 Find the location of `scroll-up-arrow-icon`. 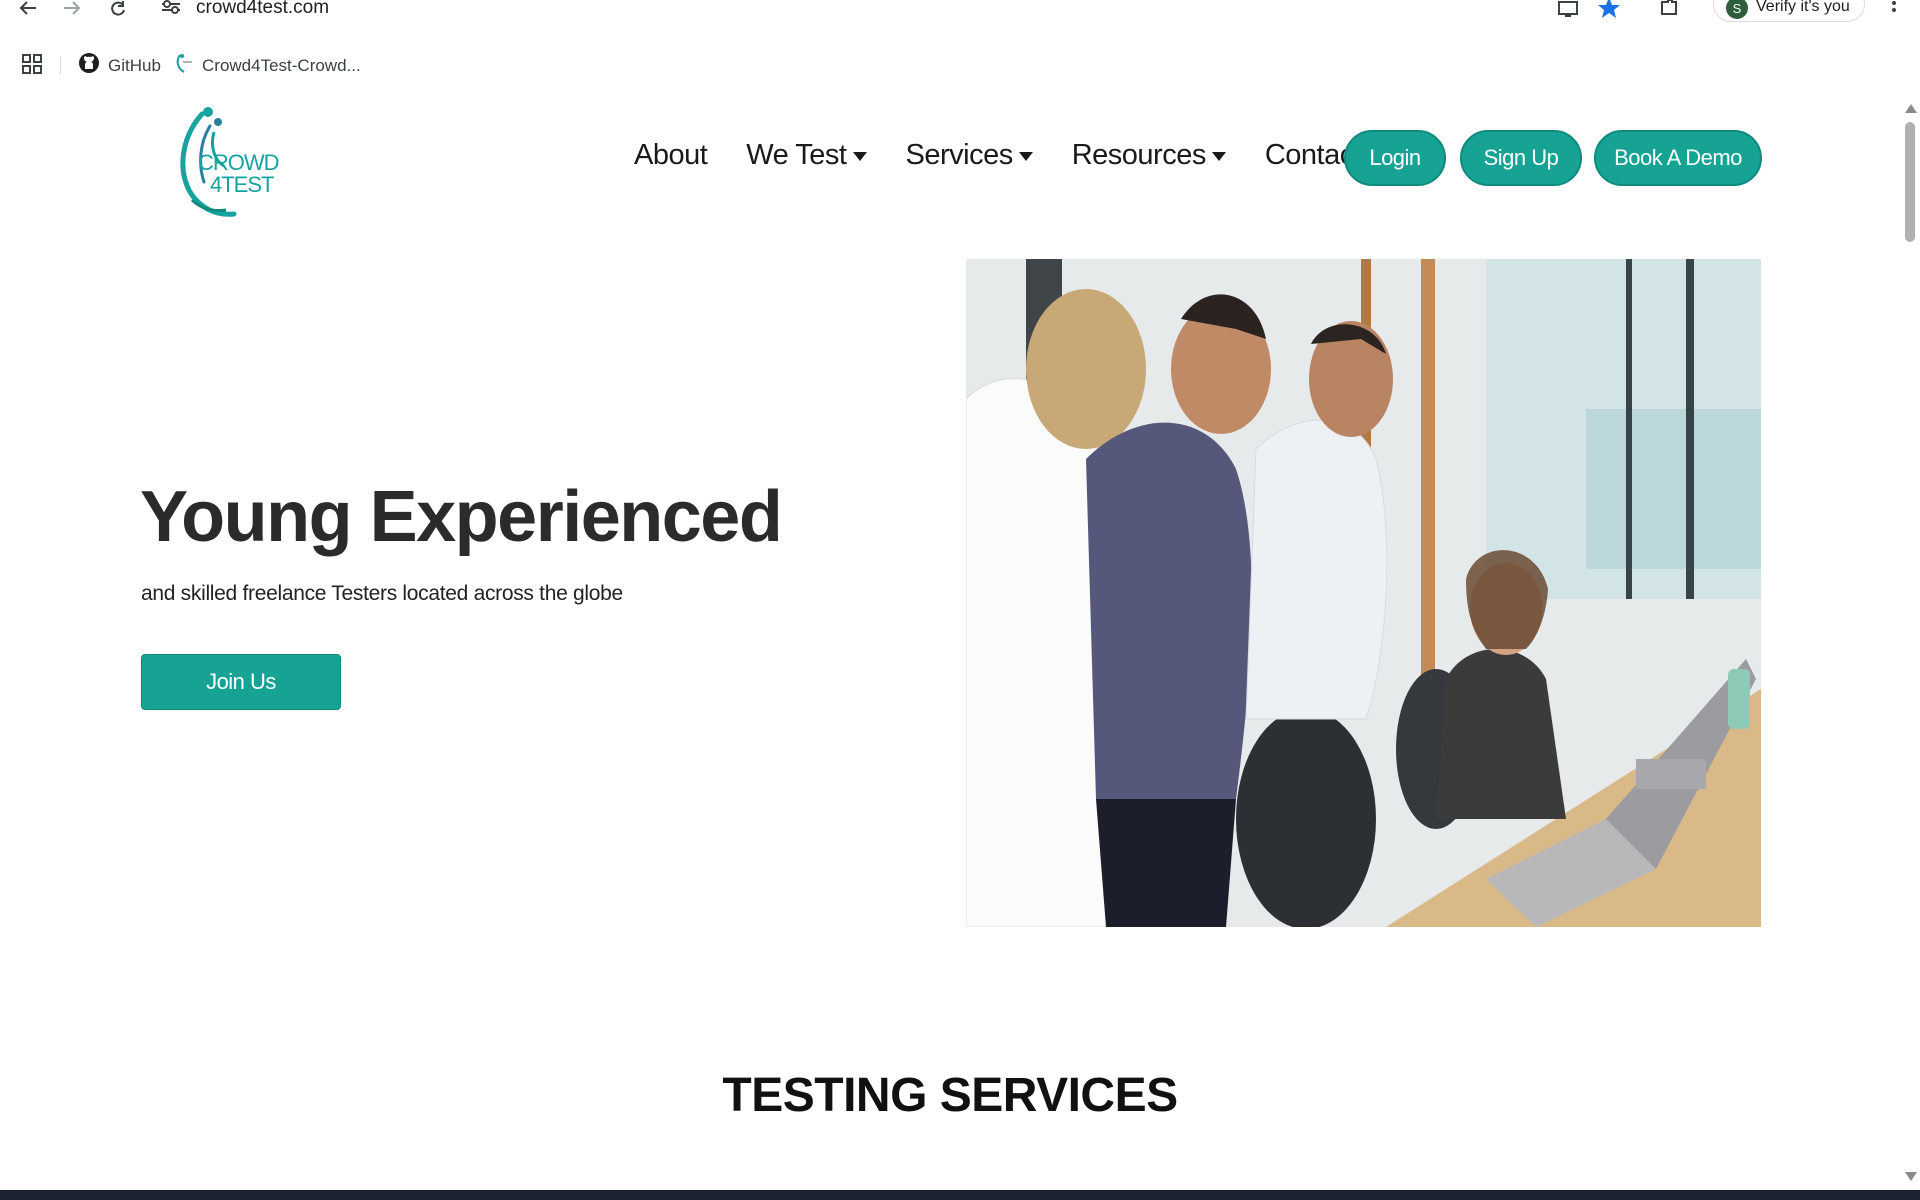

scroll-up-arrow-icon is located at coordinates (1911, 108).